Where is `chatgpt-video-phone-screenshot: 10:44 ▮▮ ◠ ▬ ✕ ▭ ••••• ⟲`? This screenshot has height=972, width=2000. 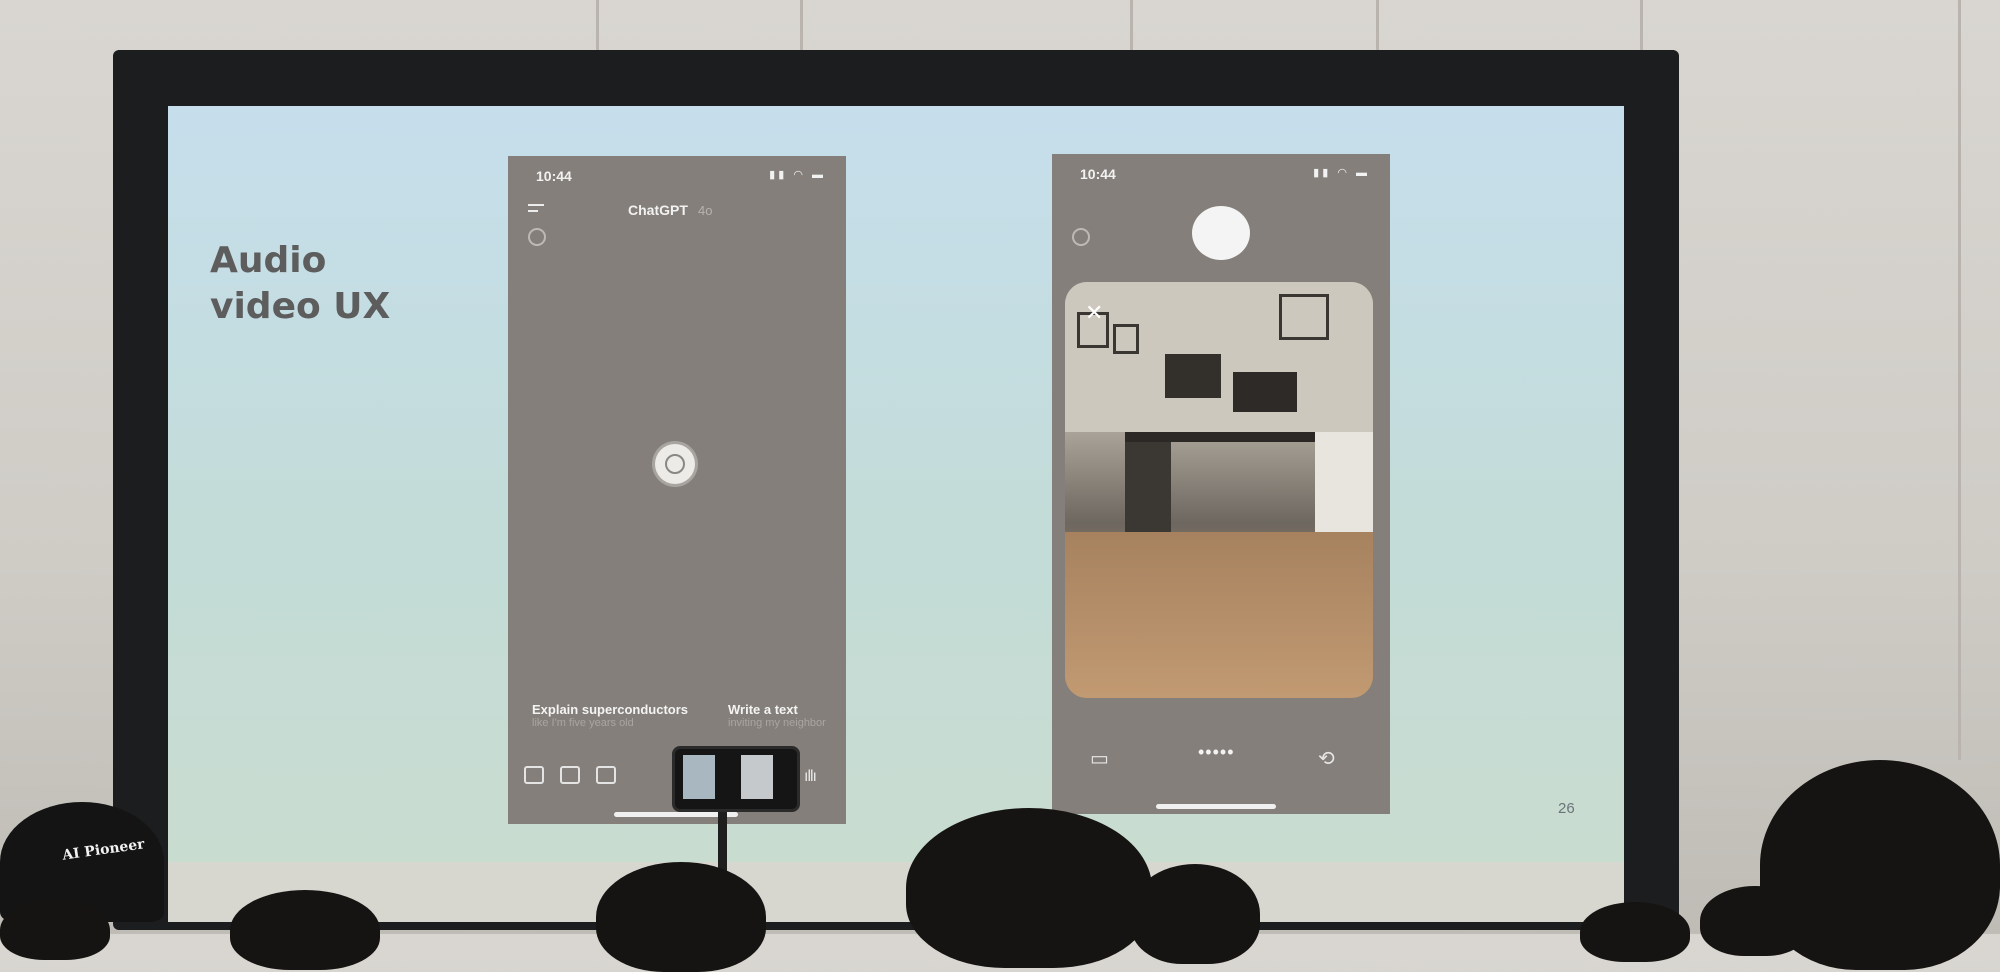 chatgpt-video-phone-screenshot: 10:44 ▮▮ ◠ ▬ ✕ ▭ ••••• ⟲ is located at coordinates (1221, 484).